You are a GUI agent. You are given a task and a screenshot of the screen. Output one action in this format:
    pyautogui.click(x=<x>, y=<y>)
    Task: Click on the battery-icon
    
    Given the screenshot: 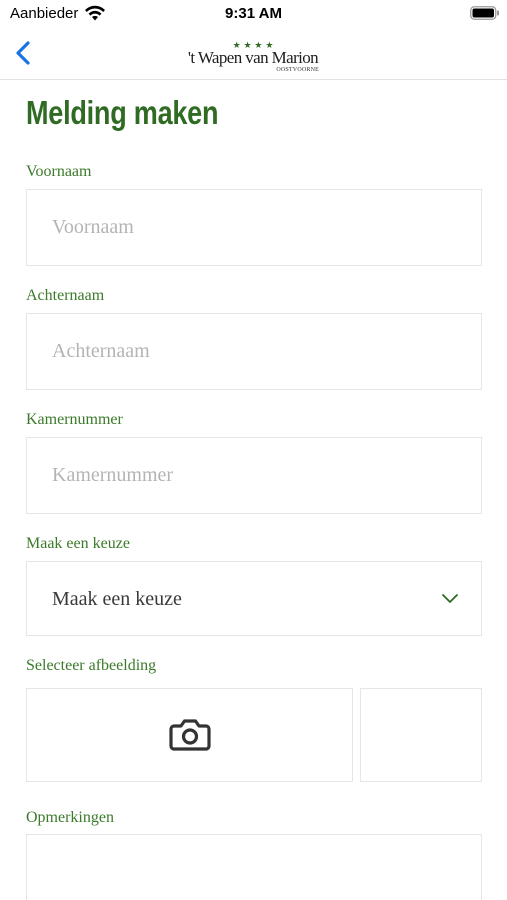 What is the action you would take?
    pyautogui.click(x=484, y=13)
    